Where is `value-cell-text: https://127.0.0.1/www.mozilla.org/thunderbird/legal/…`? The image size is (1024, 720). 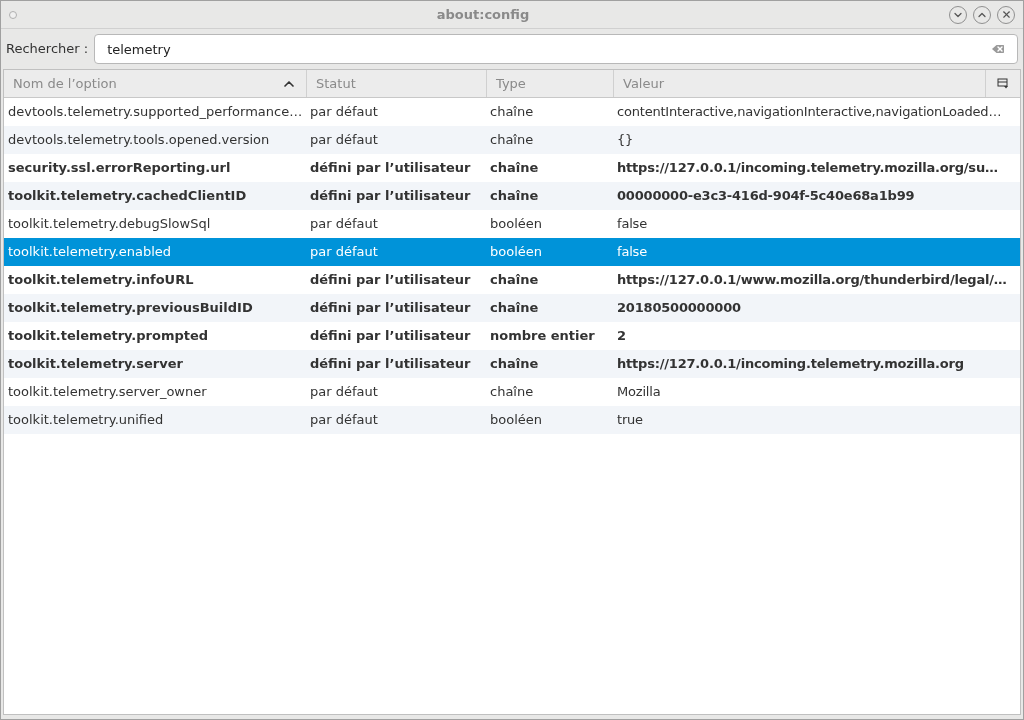
value-cell-text: https://127.0.0.1/www.mozilla.org/thunderbird/legal/… is located at coordinates (812, 280).